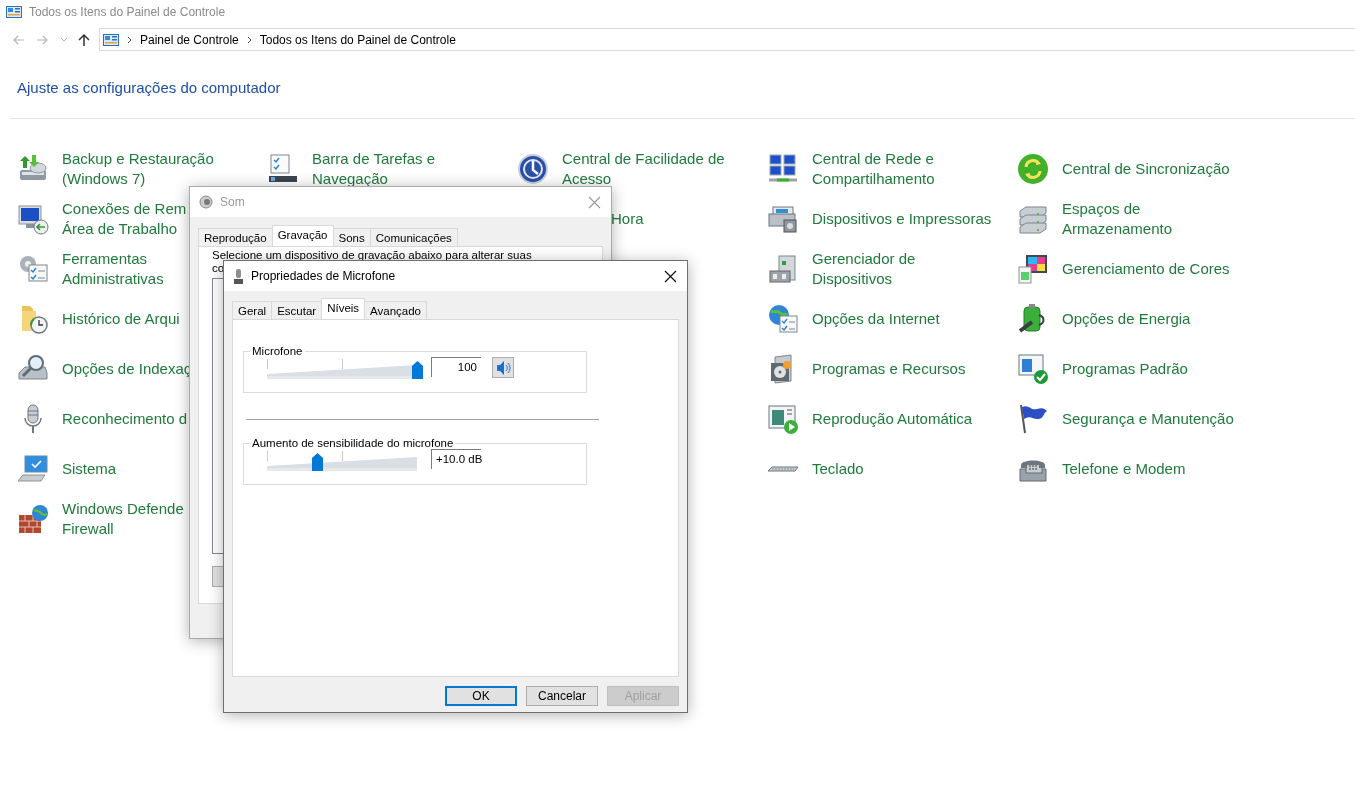  Describe the element at coordinates (1033, 269) in the screenshot. I see `color-monitor-icon` at that location.